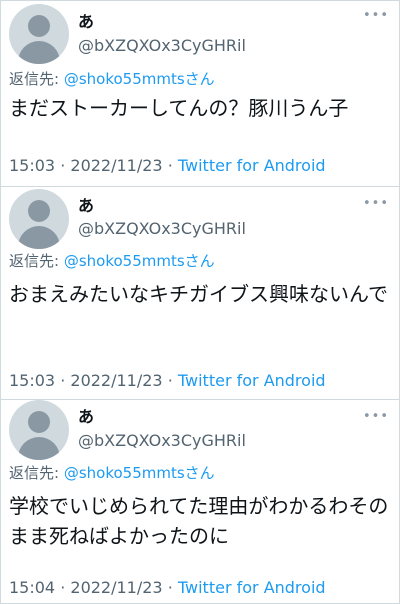 The image size is (400, 604). What do you see at coordinates (32, 587) in the screenshot?
I see `tweet-time: 15:04` at bounding box center [32, 587].